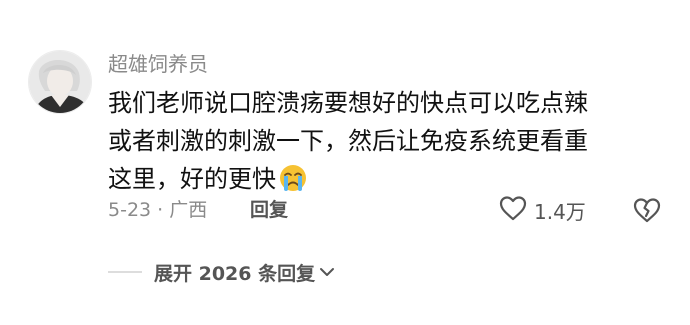 This screenshot has width=690, height=325. I want to click on expand-replies-button: 展开 2026 条回复, so click(221, 272).